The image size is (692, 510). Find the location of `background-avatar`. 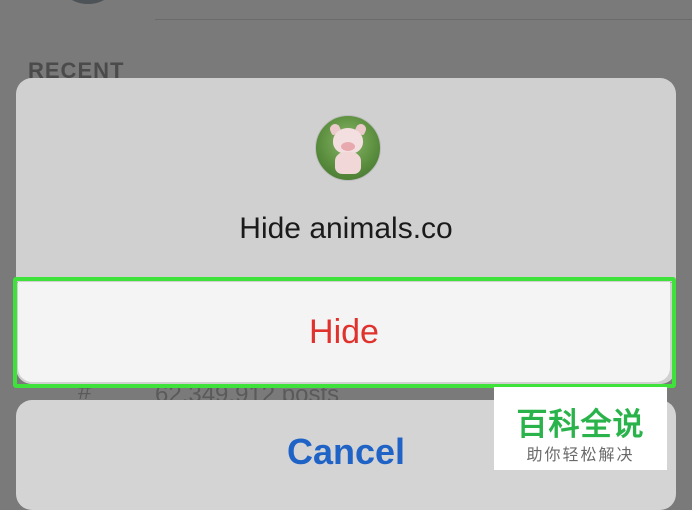

background-avatar is located at coordinates (88, 2).